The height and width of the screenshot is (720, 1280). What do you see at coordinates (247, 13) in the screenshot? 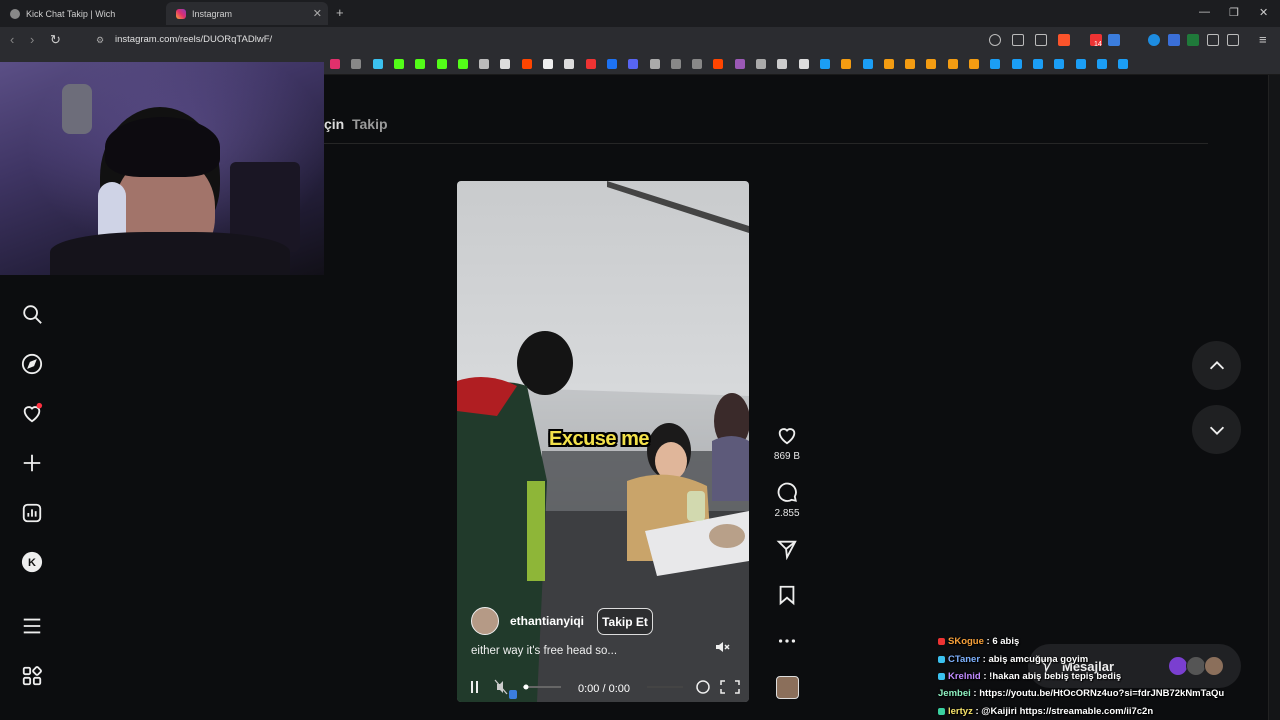
I see `tab-instagram: Instagram ✕` at bounding box center [247, 13].